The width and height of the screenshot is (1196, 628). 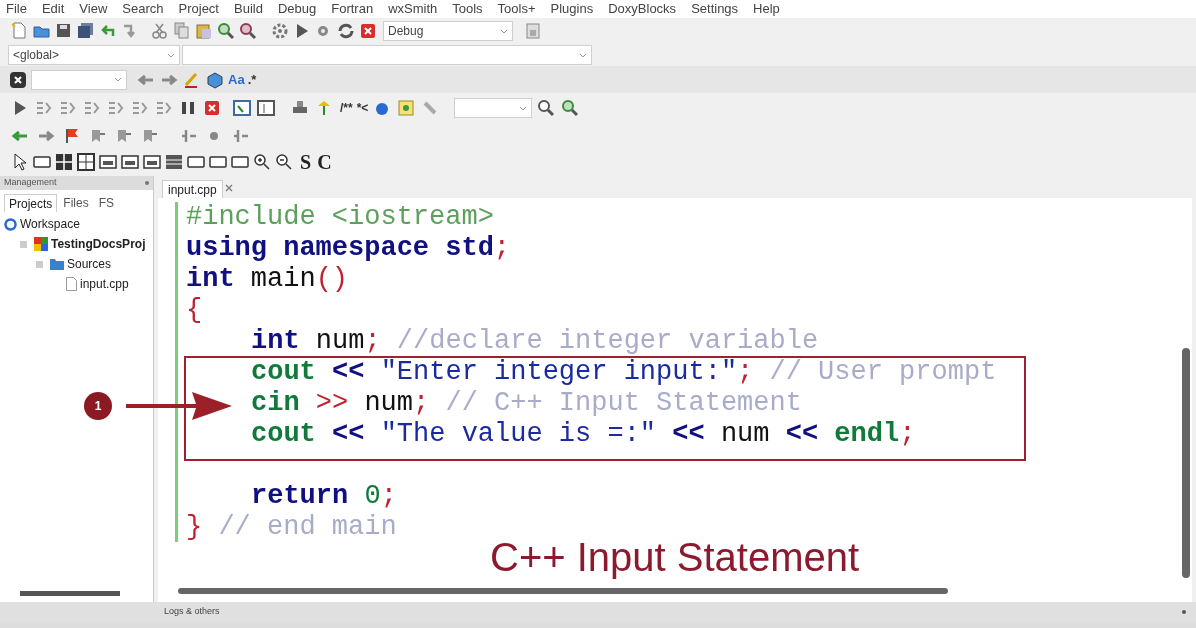 What do you see at coordinates (413, 9) in the screenshot?
I see `menu-item: wxSmith` at bounding box center [413, 9].